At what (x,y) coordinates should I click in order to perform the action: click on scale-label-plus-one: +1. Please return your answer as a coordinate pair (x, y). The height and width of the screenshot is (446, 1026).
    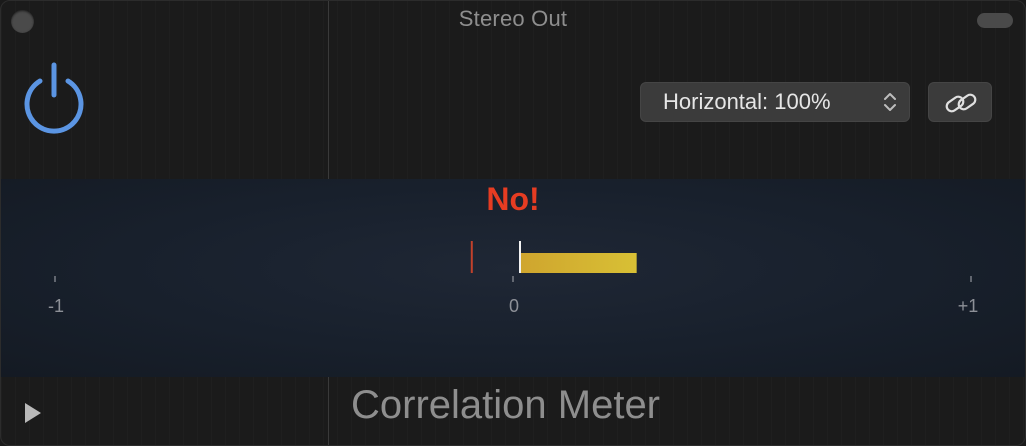
    Looking at the image, I should click on (968, 306).